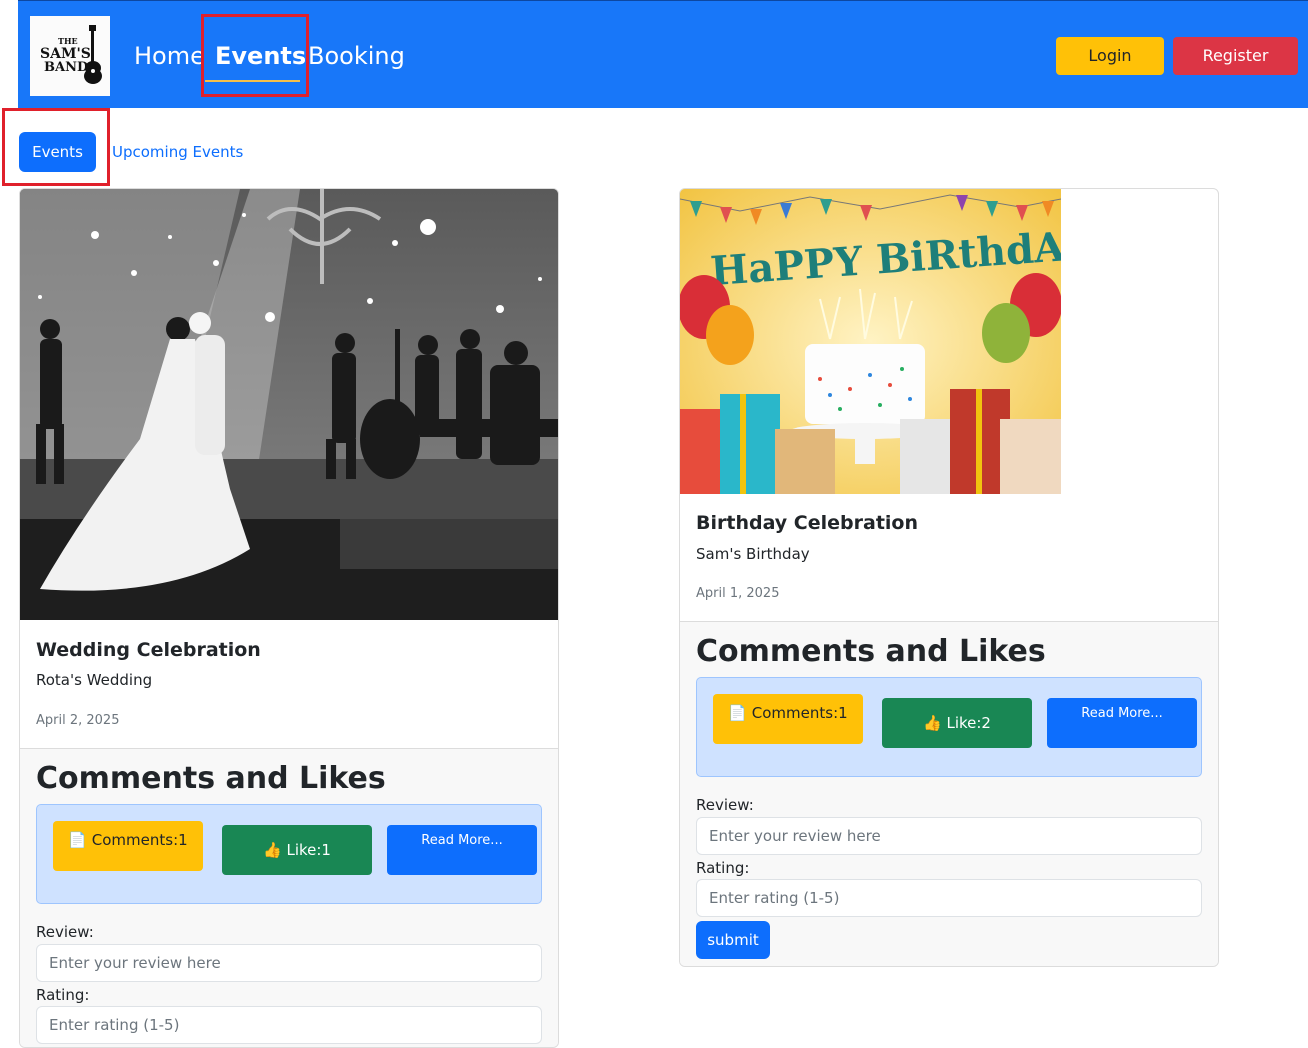 The image size is (1308, 1048). Describe the element at coordinates (148, 650) in the screenshot. I see `event-title: Wedding Celebration` at that location.